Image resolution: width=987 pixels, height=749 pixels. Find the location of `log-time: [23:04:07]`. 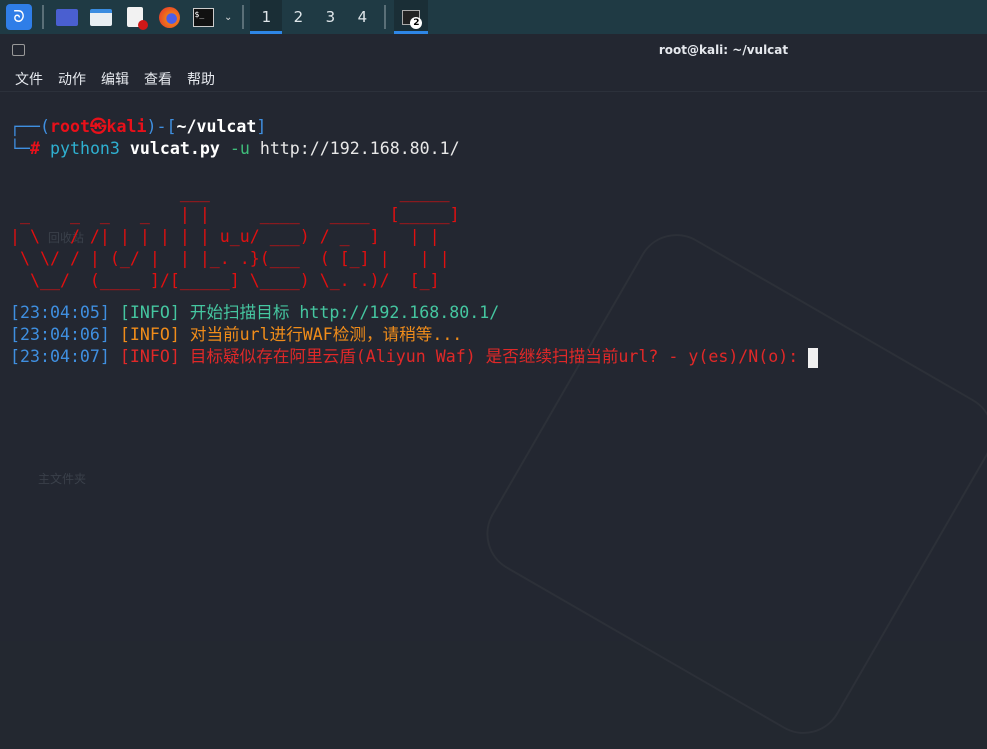

log-time: [23:04:07] is located at coordinates (60, 356).